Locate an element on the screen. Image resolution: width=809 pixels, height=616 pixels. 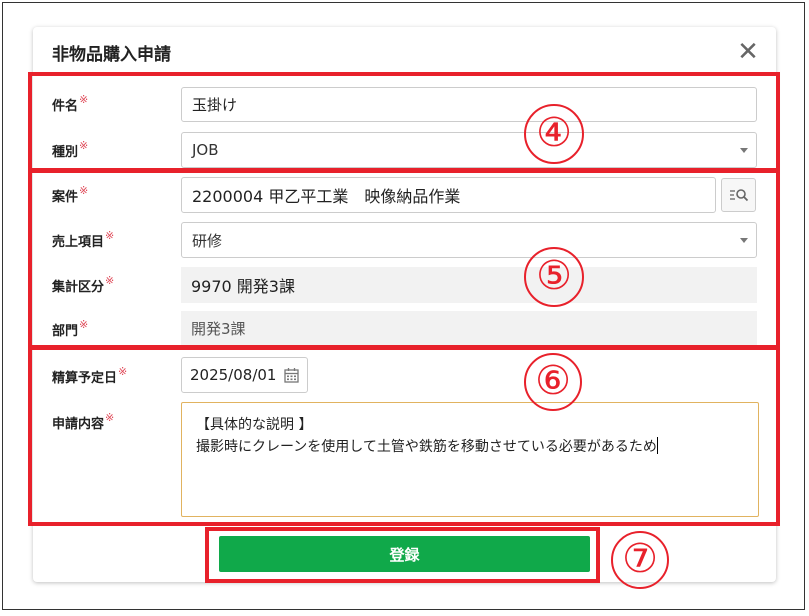
step-number-6: ⑥ is located at coordinates (553, 382).